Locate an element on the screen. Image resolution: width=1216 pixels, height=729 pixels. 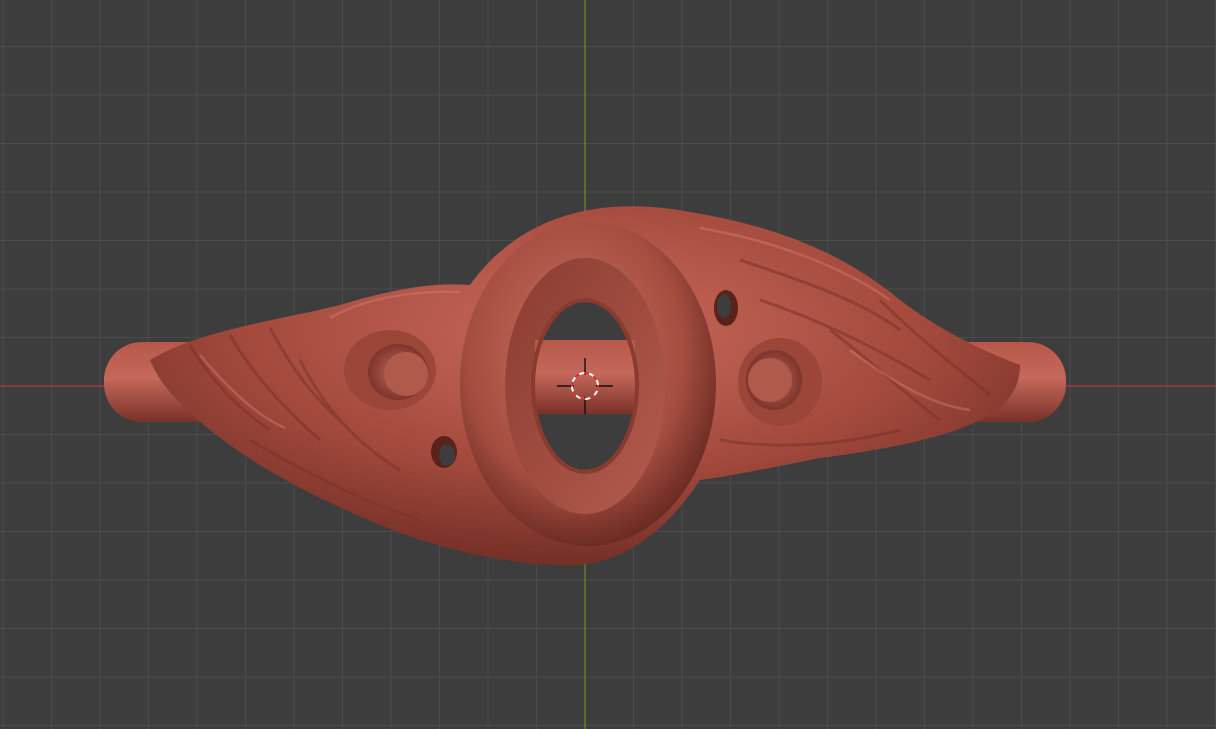
right-hole-shank-view is located at coordinates (770, 380).